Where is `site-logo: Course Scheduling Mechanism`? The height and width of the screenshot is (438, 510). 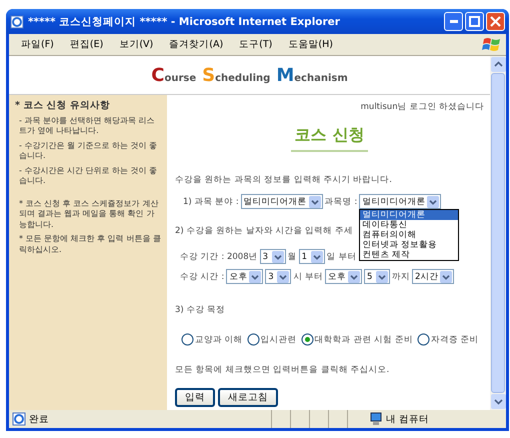 site-logo: Course Scheduling Mechanism is located at coordinates (249, 76).